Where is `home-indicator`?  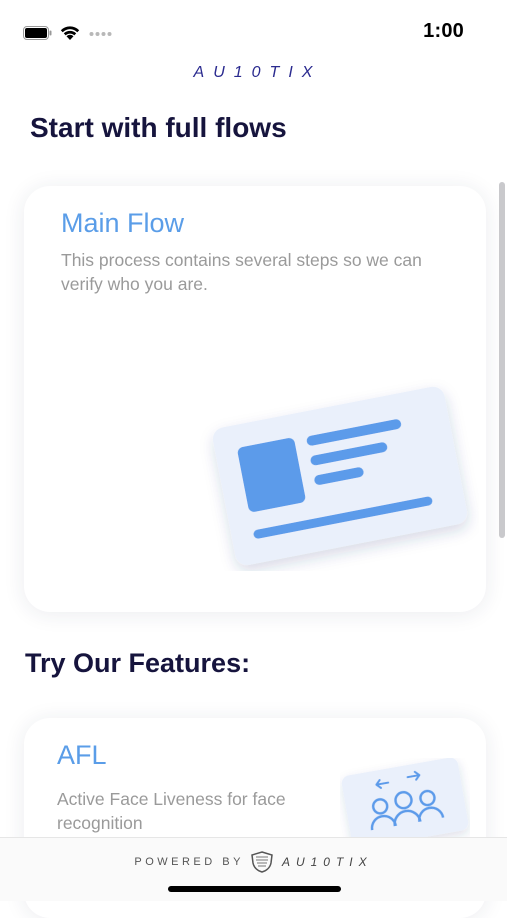 home-indicator is located at coordinates (254, 889).